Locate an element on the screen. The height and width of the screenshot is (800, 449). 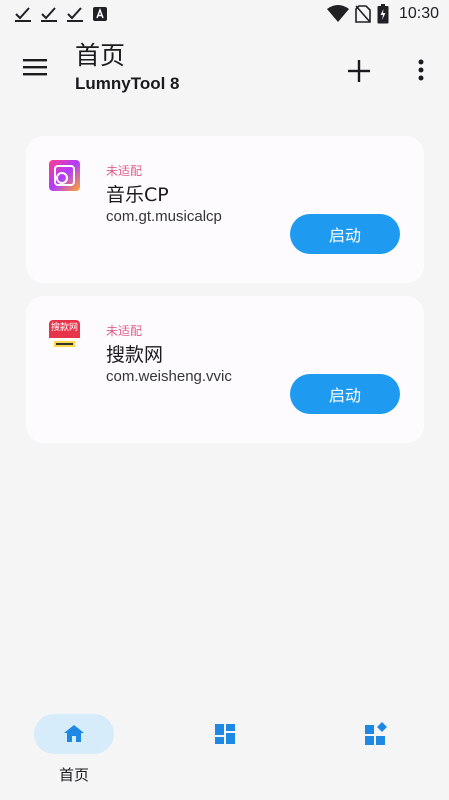
app-bar: 首页 LumnyTool 8 is located at coordinates (224, 70).